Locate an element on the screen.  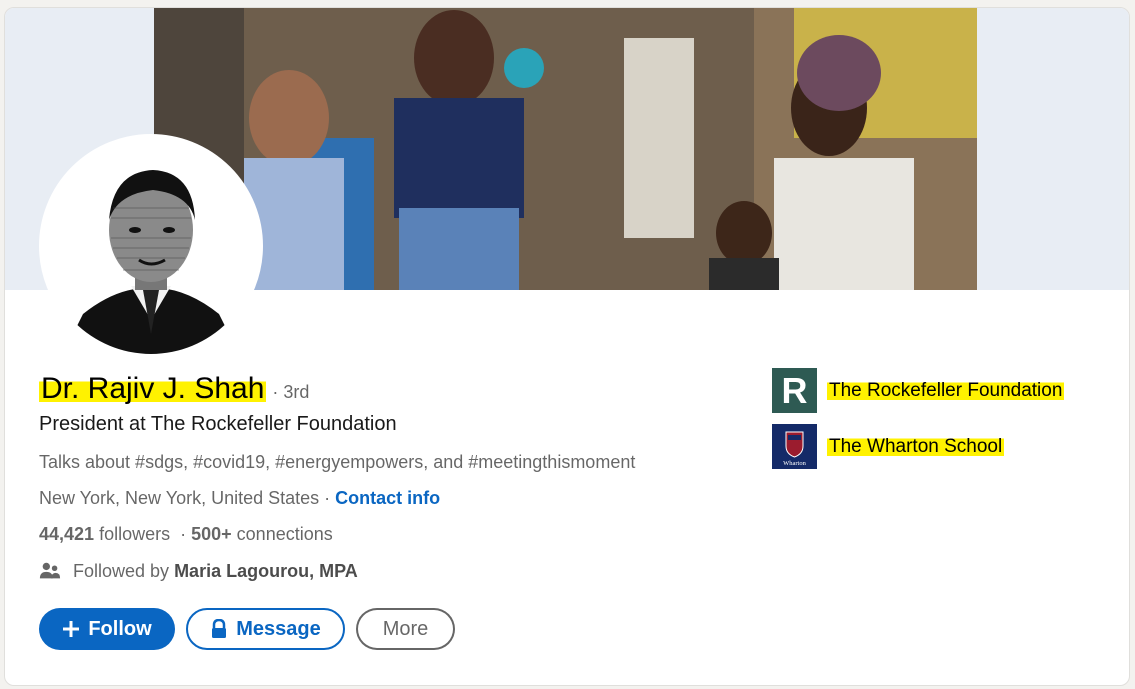
followed-by: Followed by Maria Lagourou, MPA is located at coordinates (198, 571).